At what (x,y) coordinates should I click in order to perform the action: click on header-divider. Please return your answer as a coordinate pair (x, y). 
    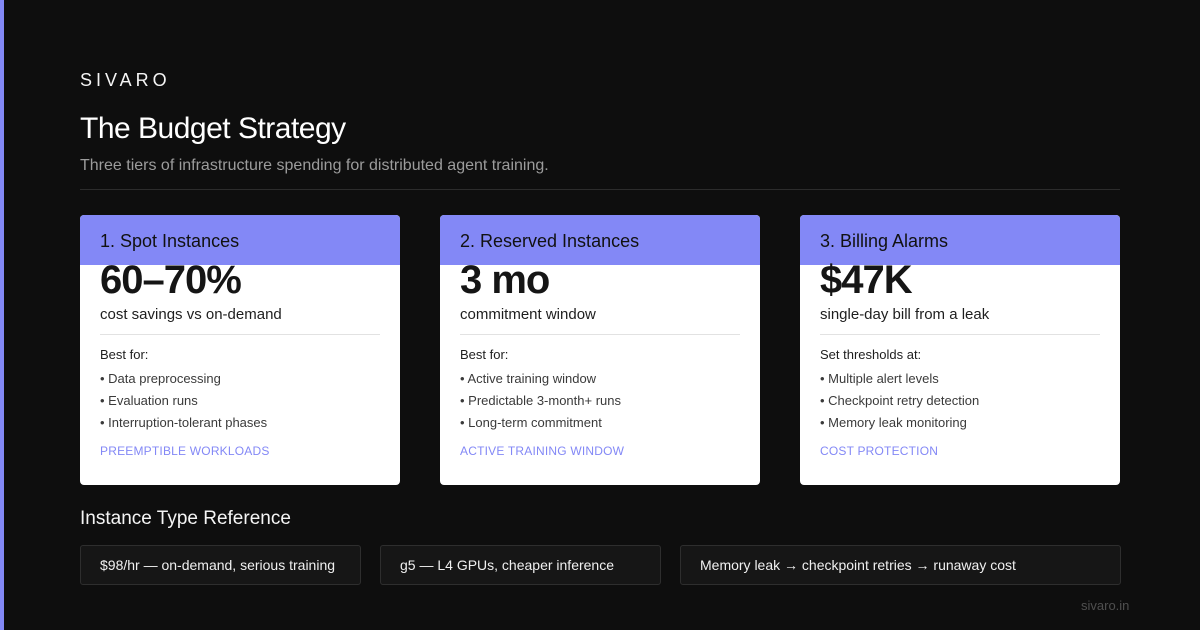
    Looking at the image, I should click on (600, 189).